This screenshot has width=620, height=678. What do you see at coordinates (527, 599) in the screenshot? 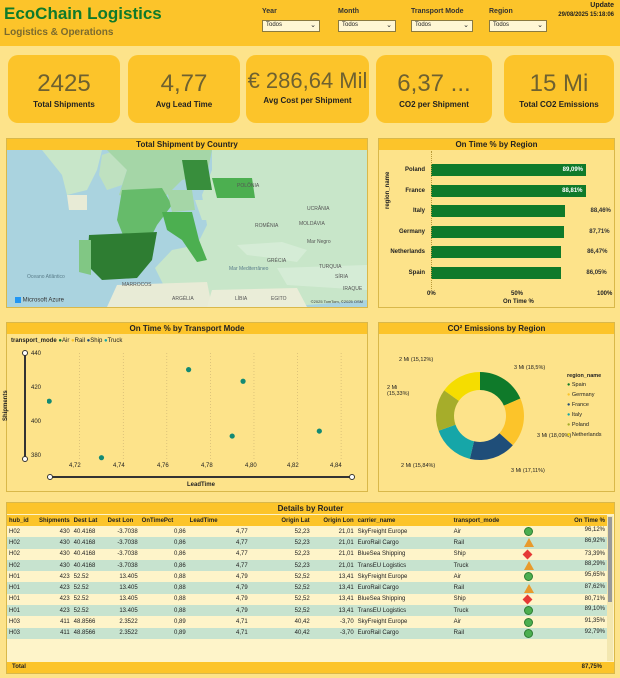
I see `status-diamond-icon` at bounding box center [527, 599].